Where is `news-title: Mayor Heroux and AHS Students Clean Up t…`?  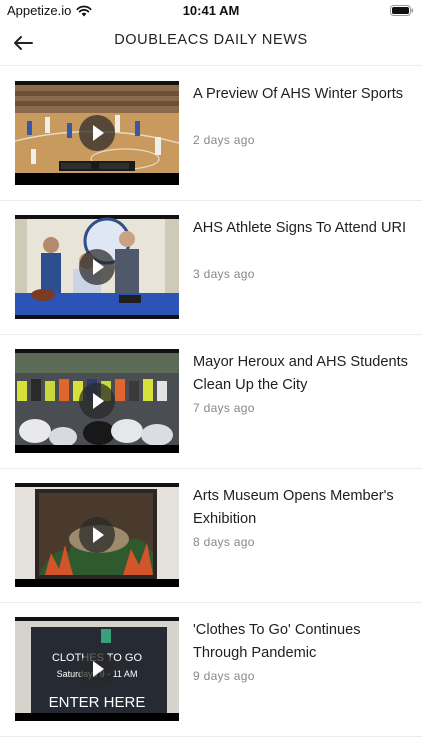 news-title: Mayor Heroux and AHS Students Clean Up t… is located at coordinates (300, 374).